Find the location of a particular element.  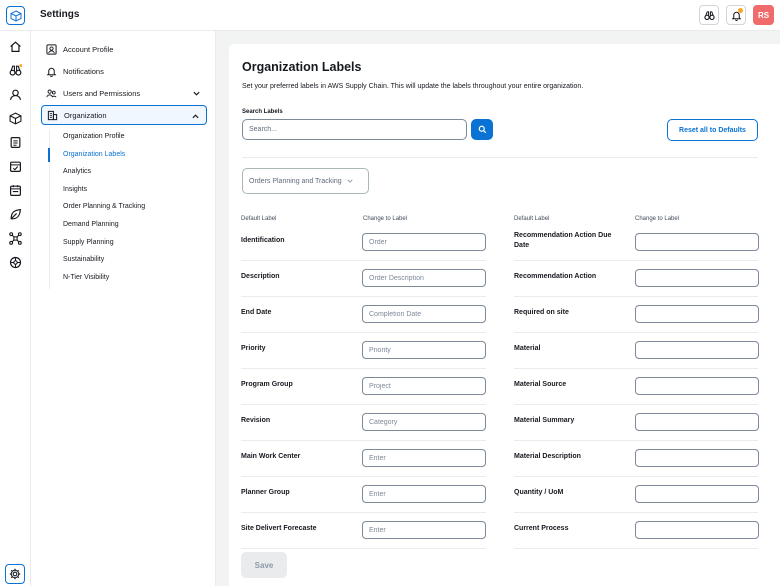

chevron-up-icon is located at coordinates (195, 116).